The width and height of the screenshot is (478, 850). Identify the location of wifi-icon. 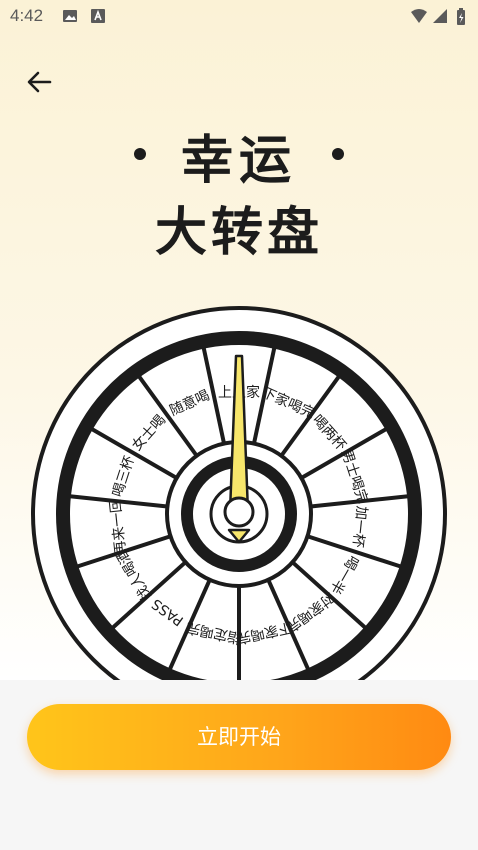
(419, 16).